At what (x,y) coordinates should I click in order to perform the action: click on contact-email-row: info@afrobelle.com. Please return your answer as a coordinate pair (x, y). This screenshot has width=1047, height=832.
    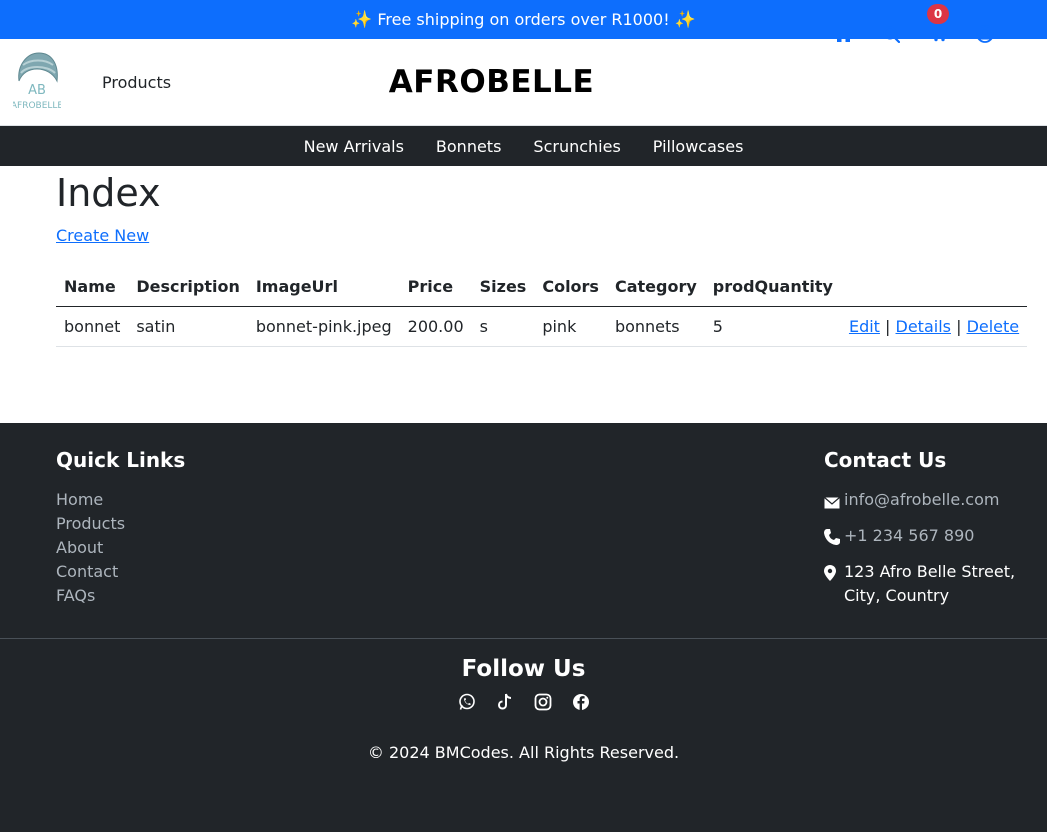
    Looking at the image, I should click on (924, 502).